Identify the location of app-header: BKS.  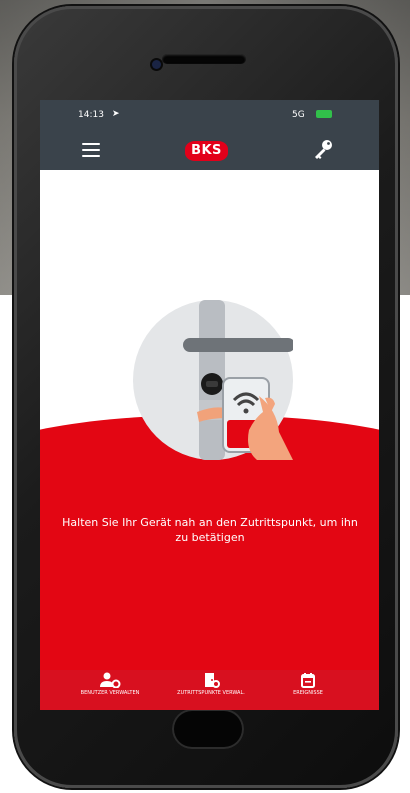
(209, 150).